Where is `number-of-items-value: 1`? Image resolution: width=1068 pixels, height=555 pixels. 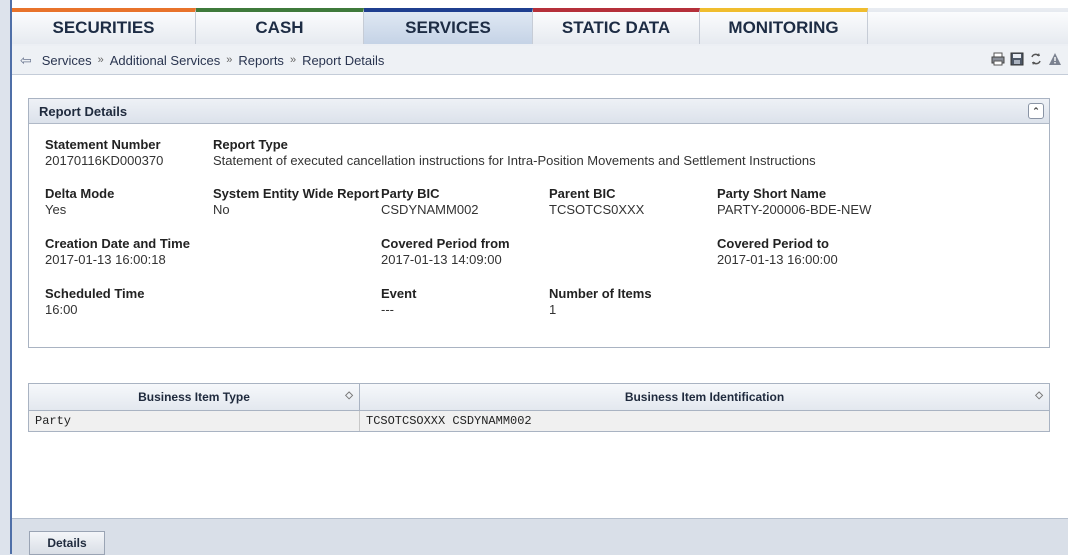 number-of-items-value: 1 is located at coordinates (553, 309).